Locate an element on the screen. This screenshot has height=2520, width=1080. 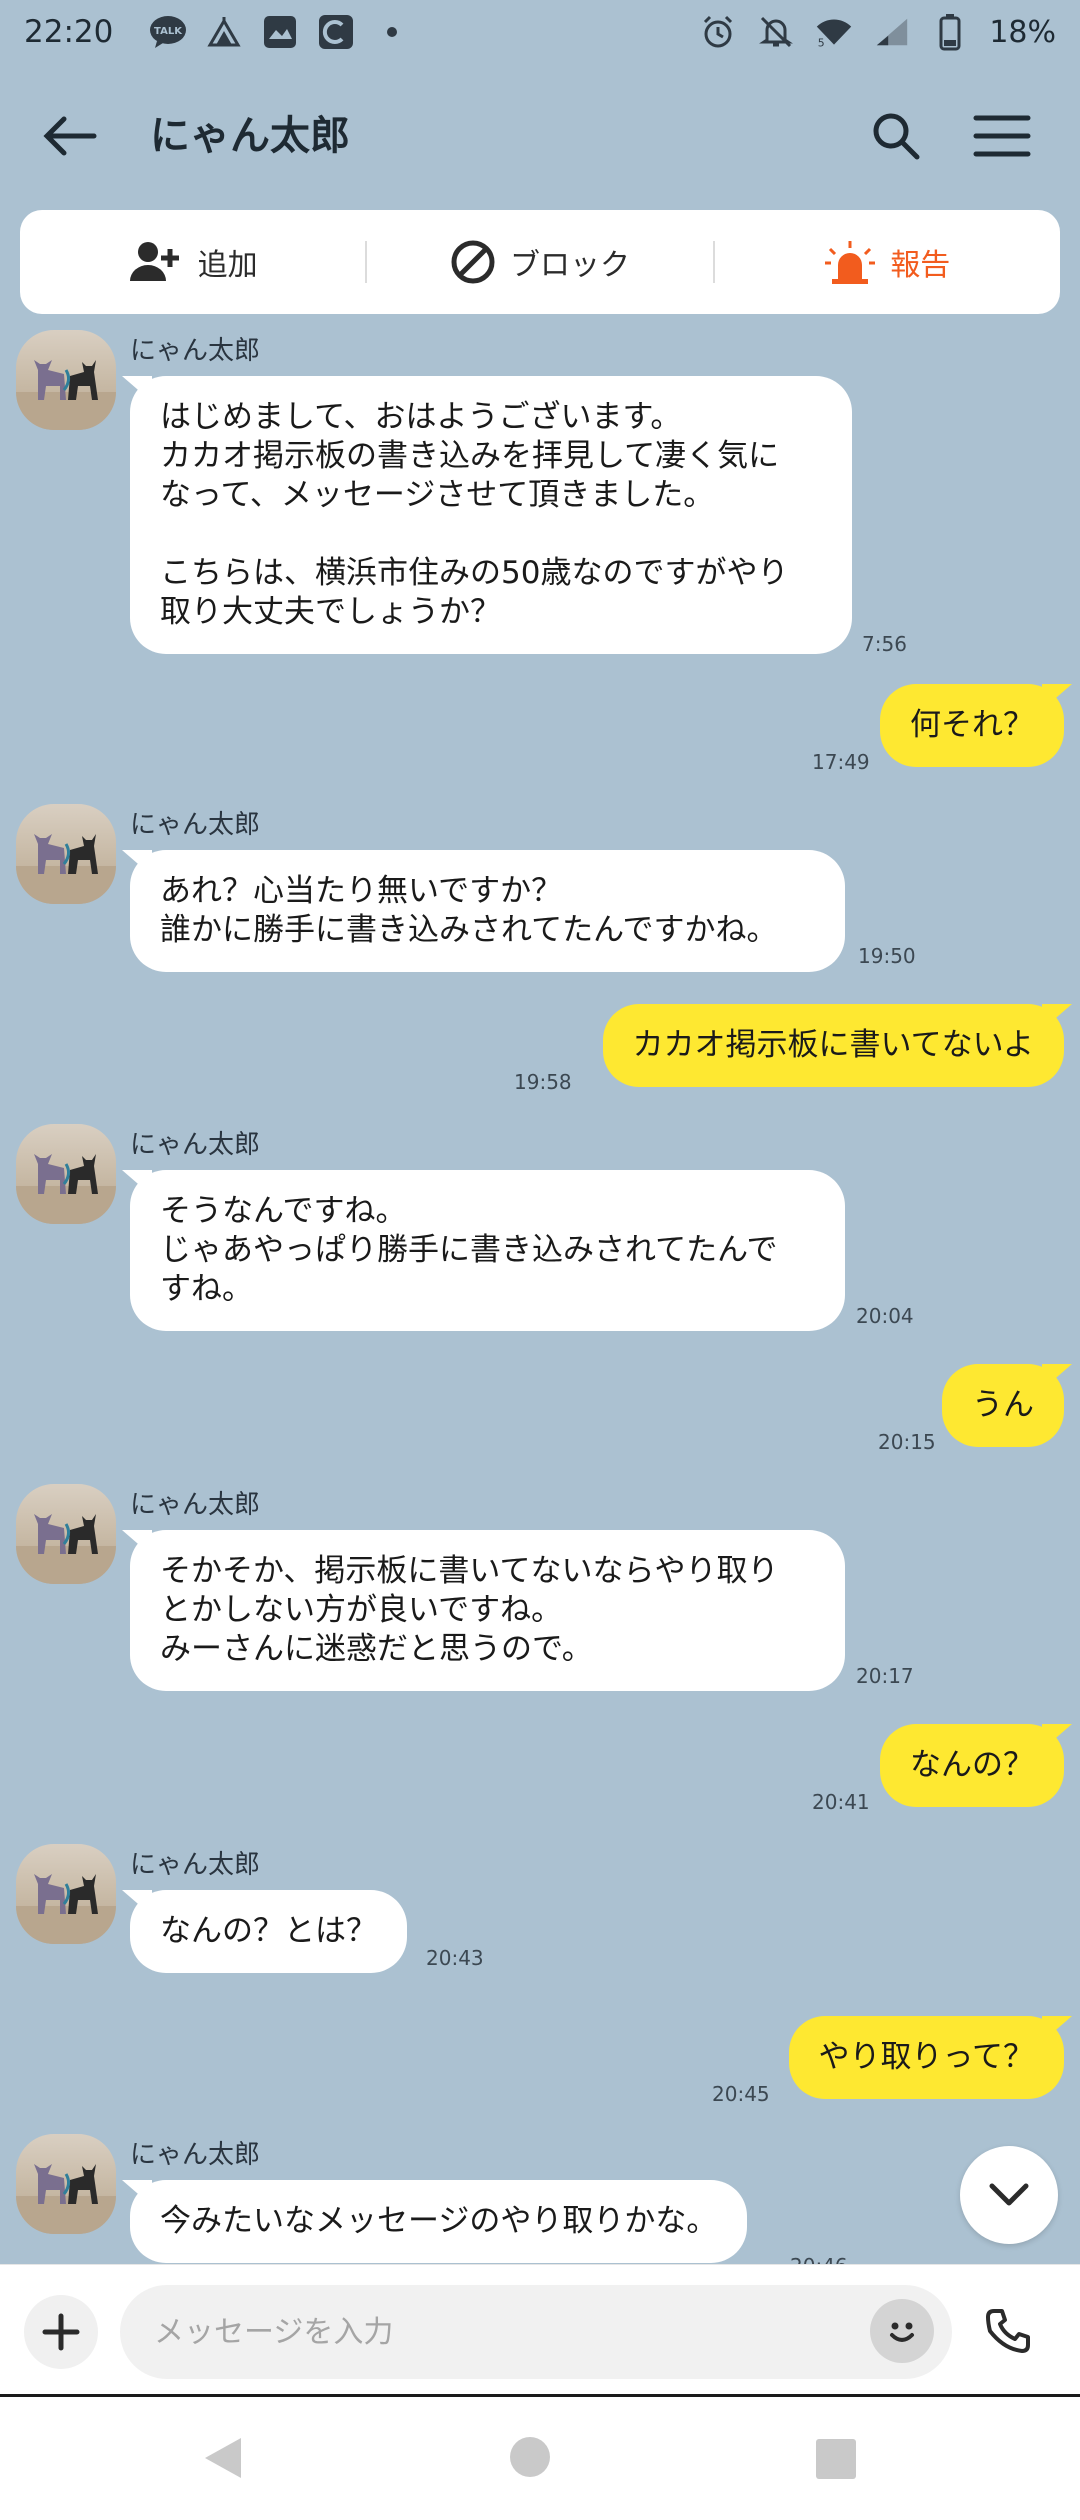
nav-home-button is located at coordinates (530, 2457).